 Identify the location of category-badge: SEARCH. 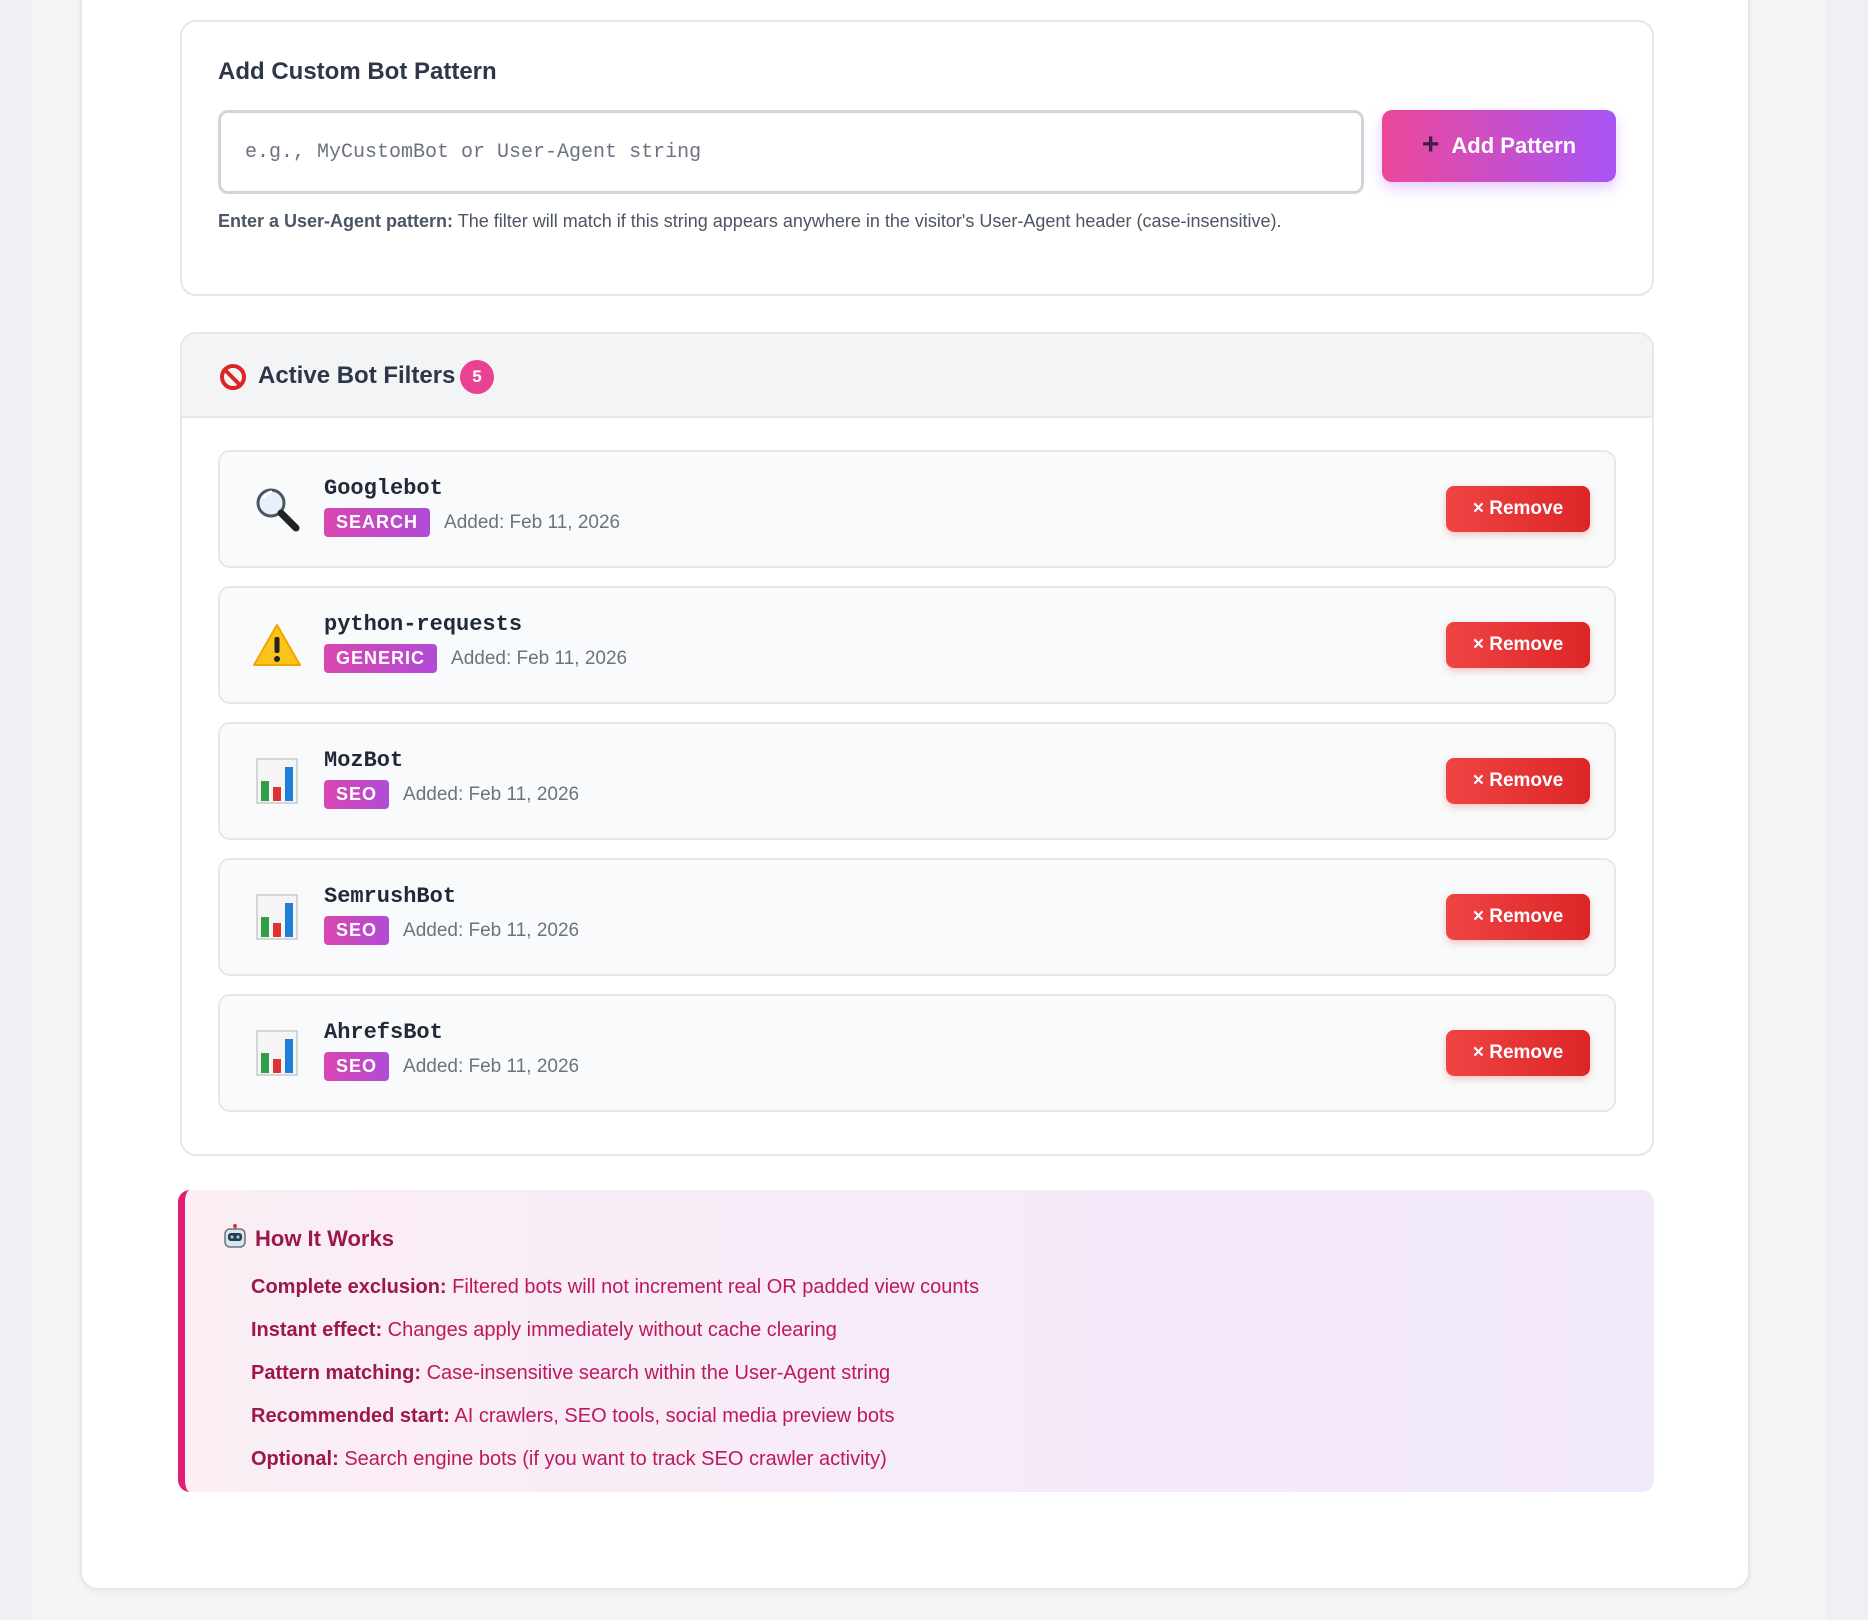
(377, 522).